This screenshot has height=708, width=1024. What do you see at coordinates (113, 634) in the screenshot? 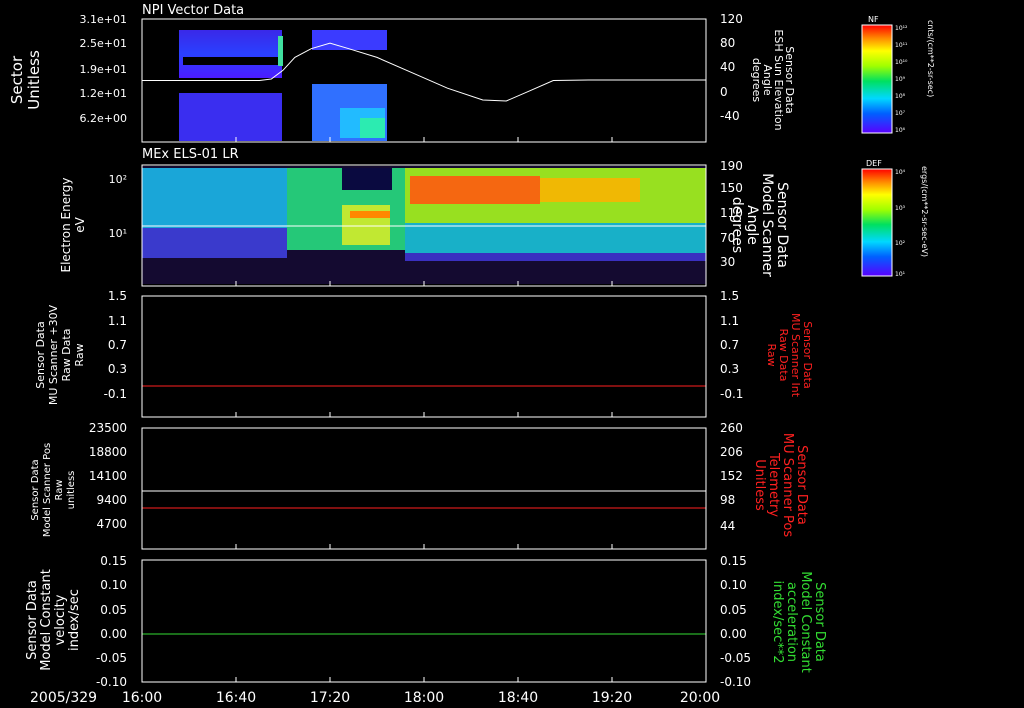
I see `model-constant-ytick-label: 0.00` at bounding box center [113, 634].